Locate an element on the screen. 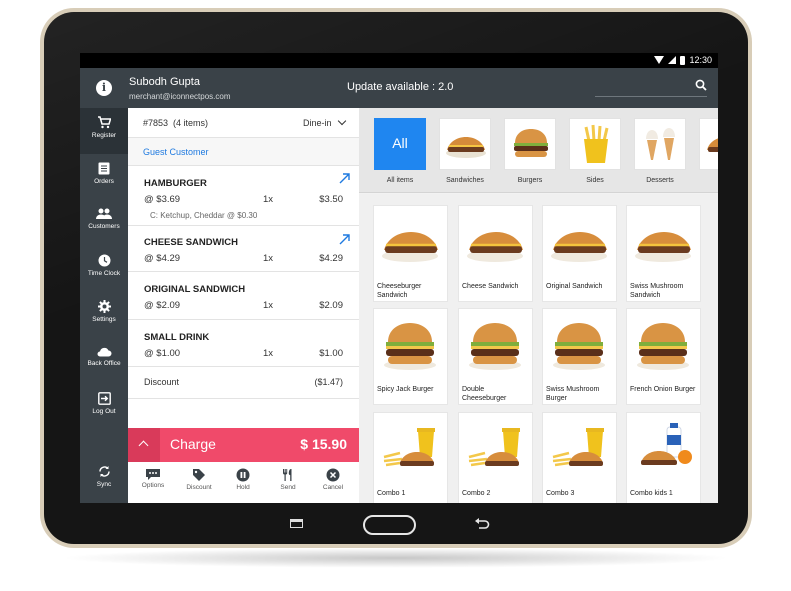 Image resolution: width=791 pixels, height=591 pixels. orders-icon is located at coordinates (104, 168).